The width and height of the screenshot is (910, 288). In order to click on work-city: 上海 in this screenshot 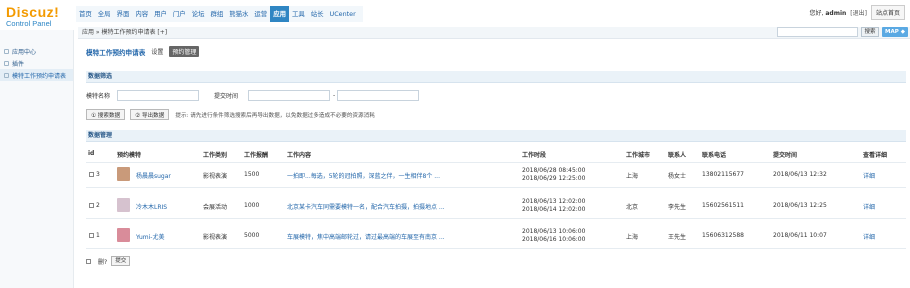, I will do `click(632, 176)`.